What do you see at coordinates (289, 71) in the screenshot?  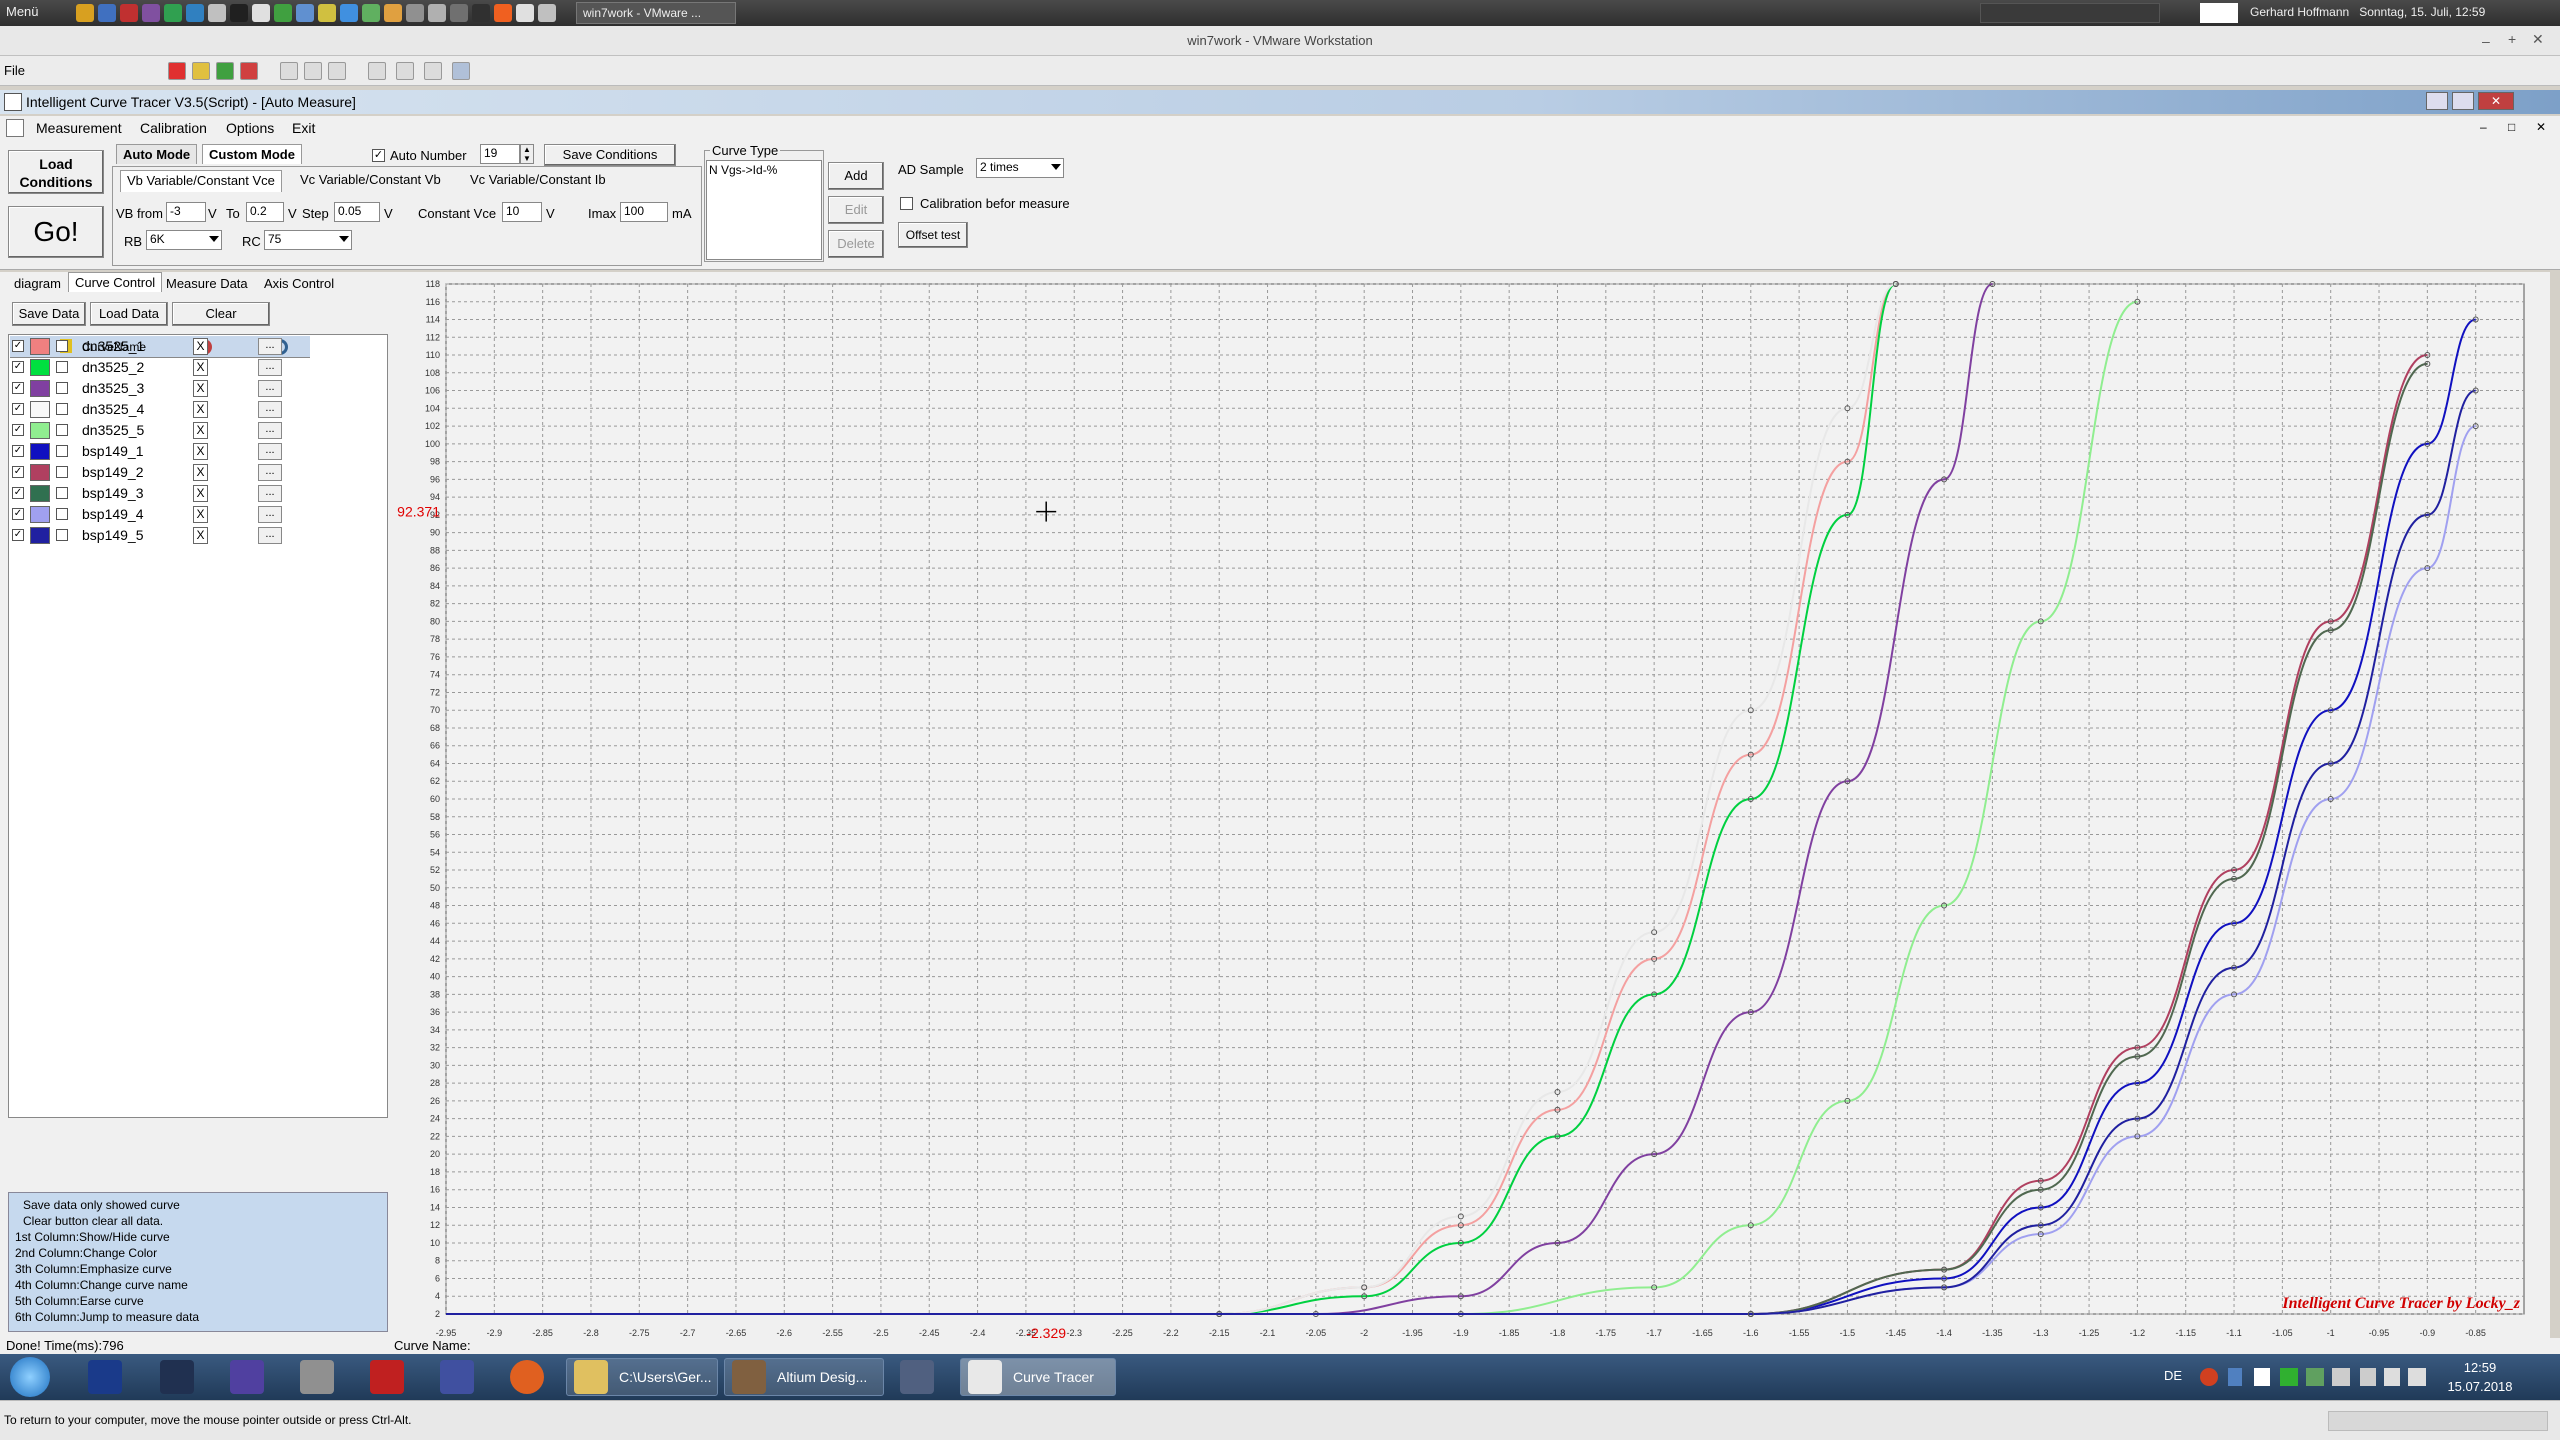 I see `snapshot-icon` at bounding box center [289, 71].